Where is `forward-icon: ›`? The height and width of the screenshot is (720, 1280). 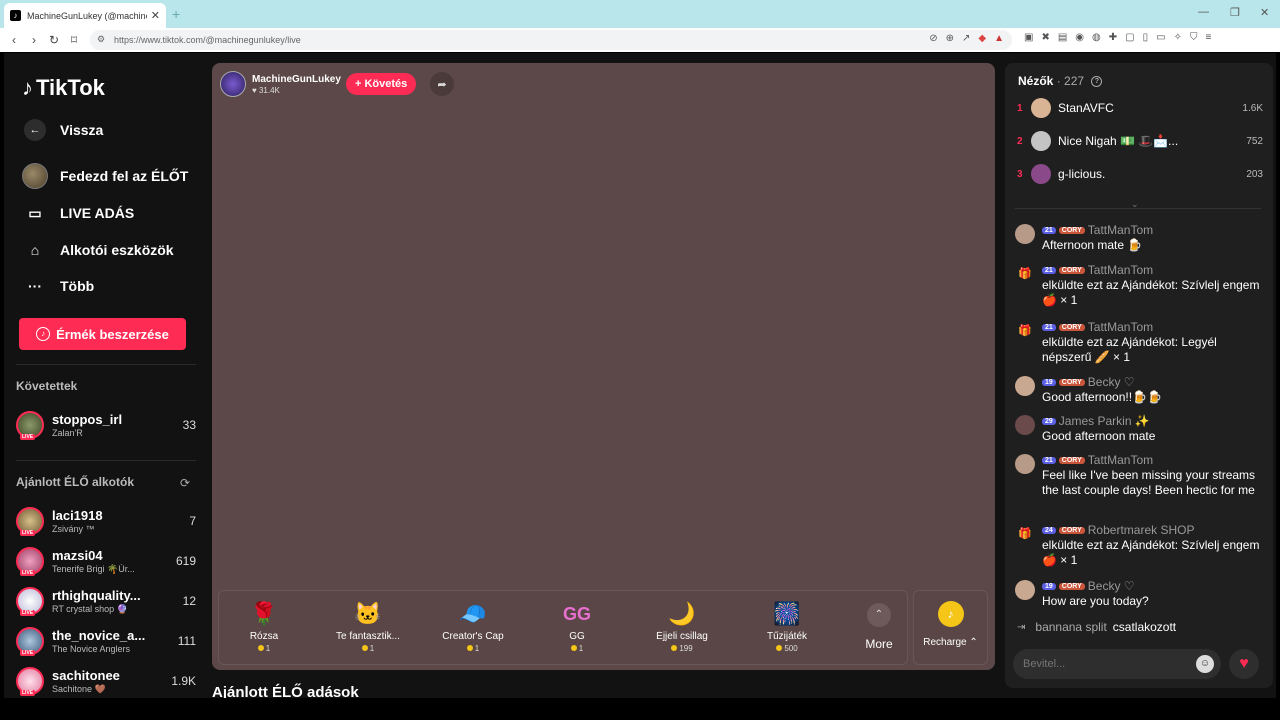
forward-icon: › is located at coordinates (34, 40).